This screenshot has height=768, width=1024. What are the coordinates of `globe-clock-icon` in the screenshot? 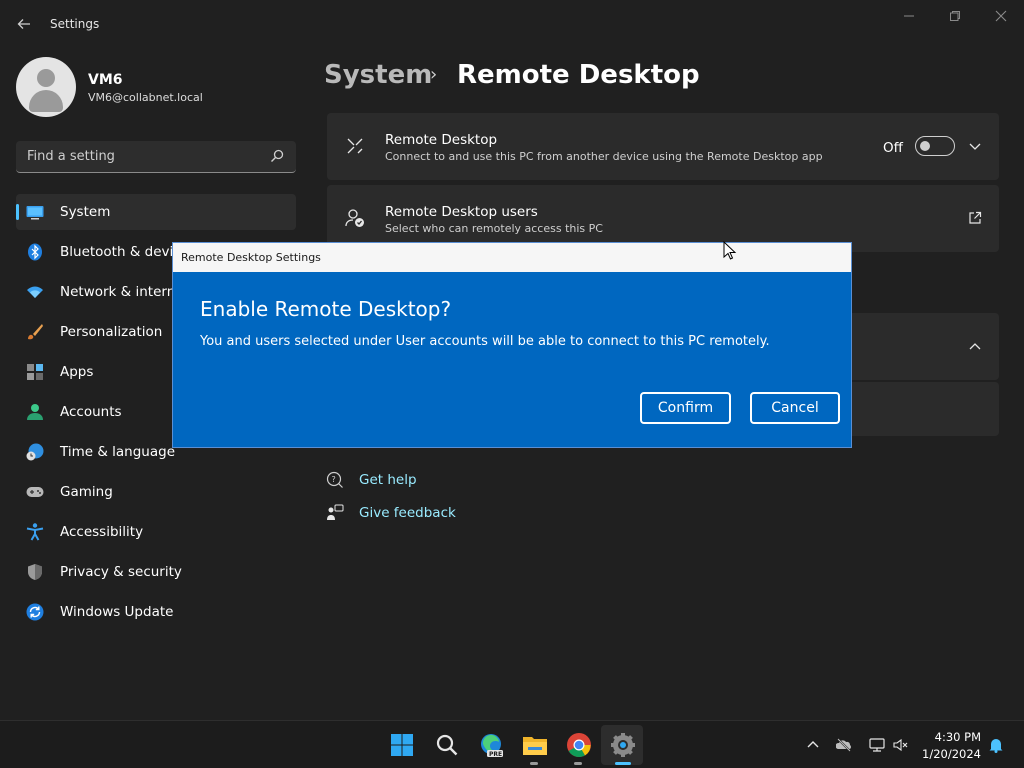 It's located at (35, 452).